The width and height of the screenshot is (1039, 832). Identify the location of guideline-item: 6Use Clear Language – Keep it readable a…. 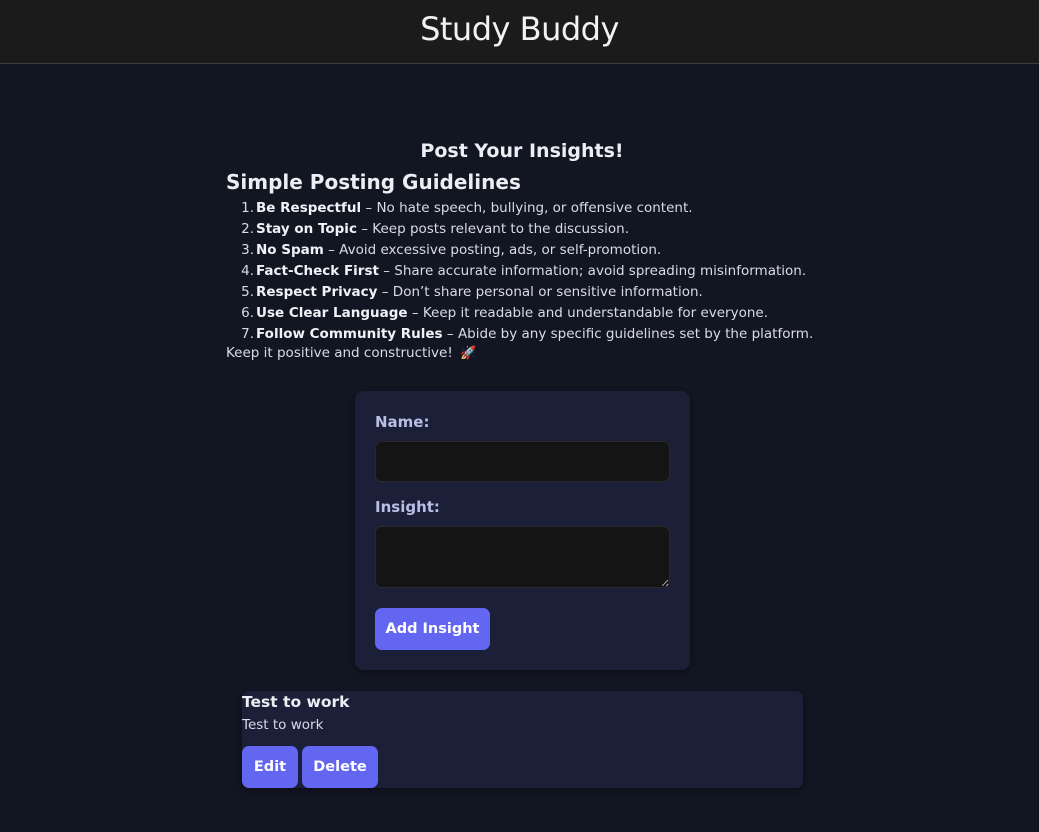
(527, 313).